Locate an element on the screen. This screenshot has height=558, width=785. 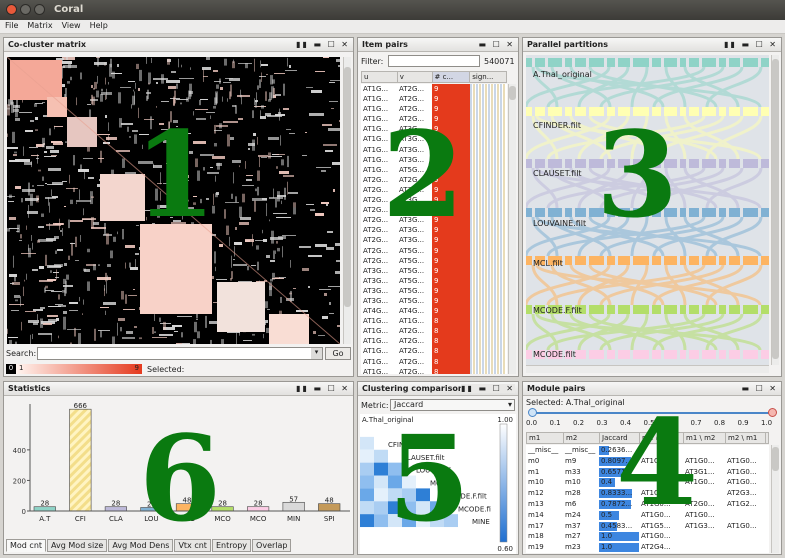
modulepairs-col: m1 is located at coordinates (545, 438).